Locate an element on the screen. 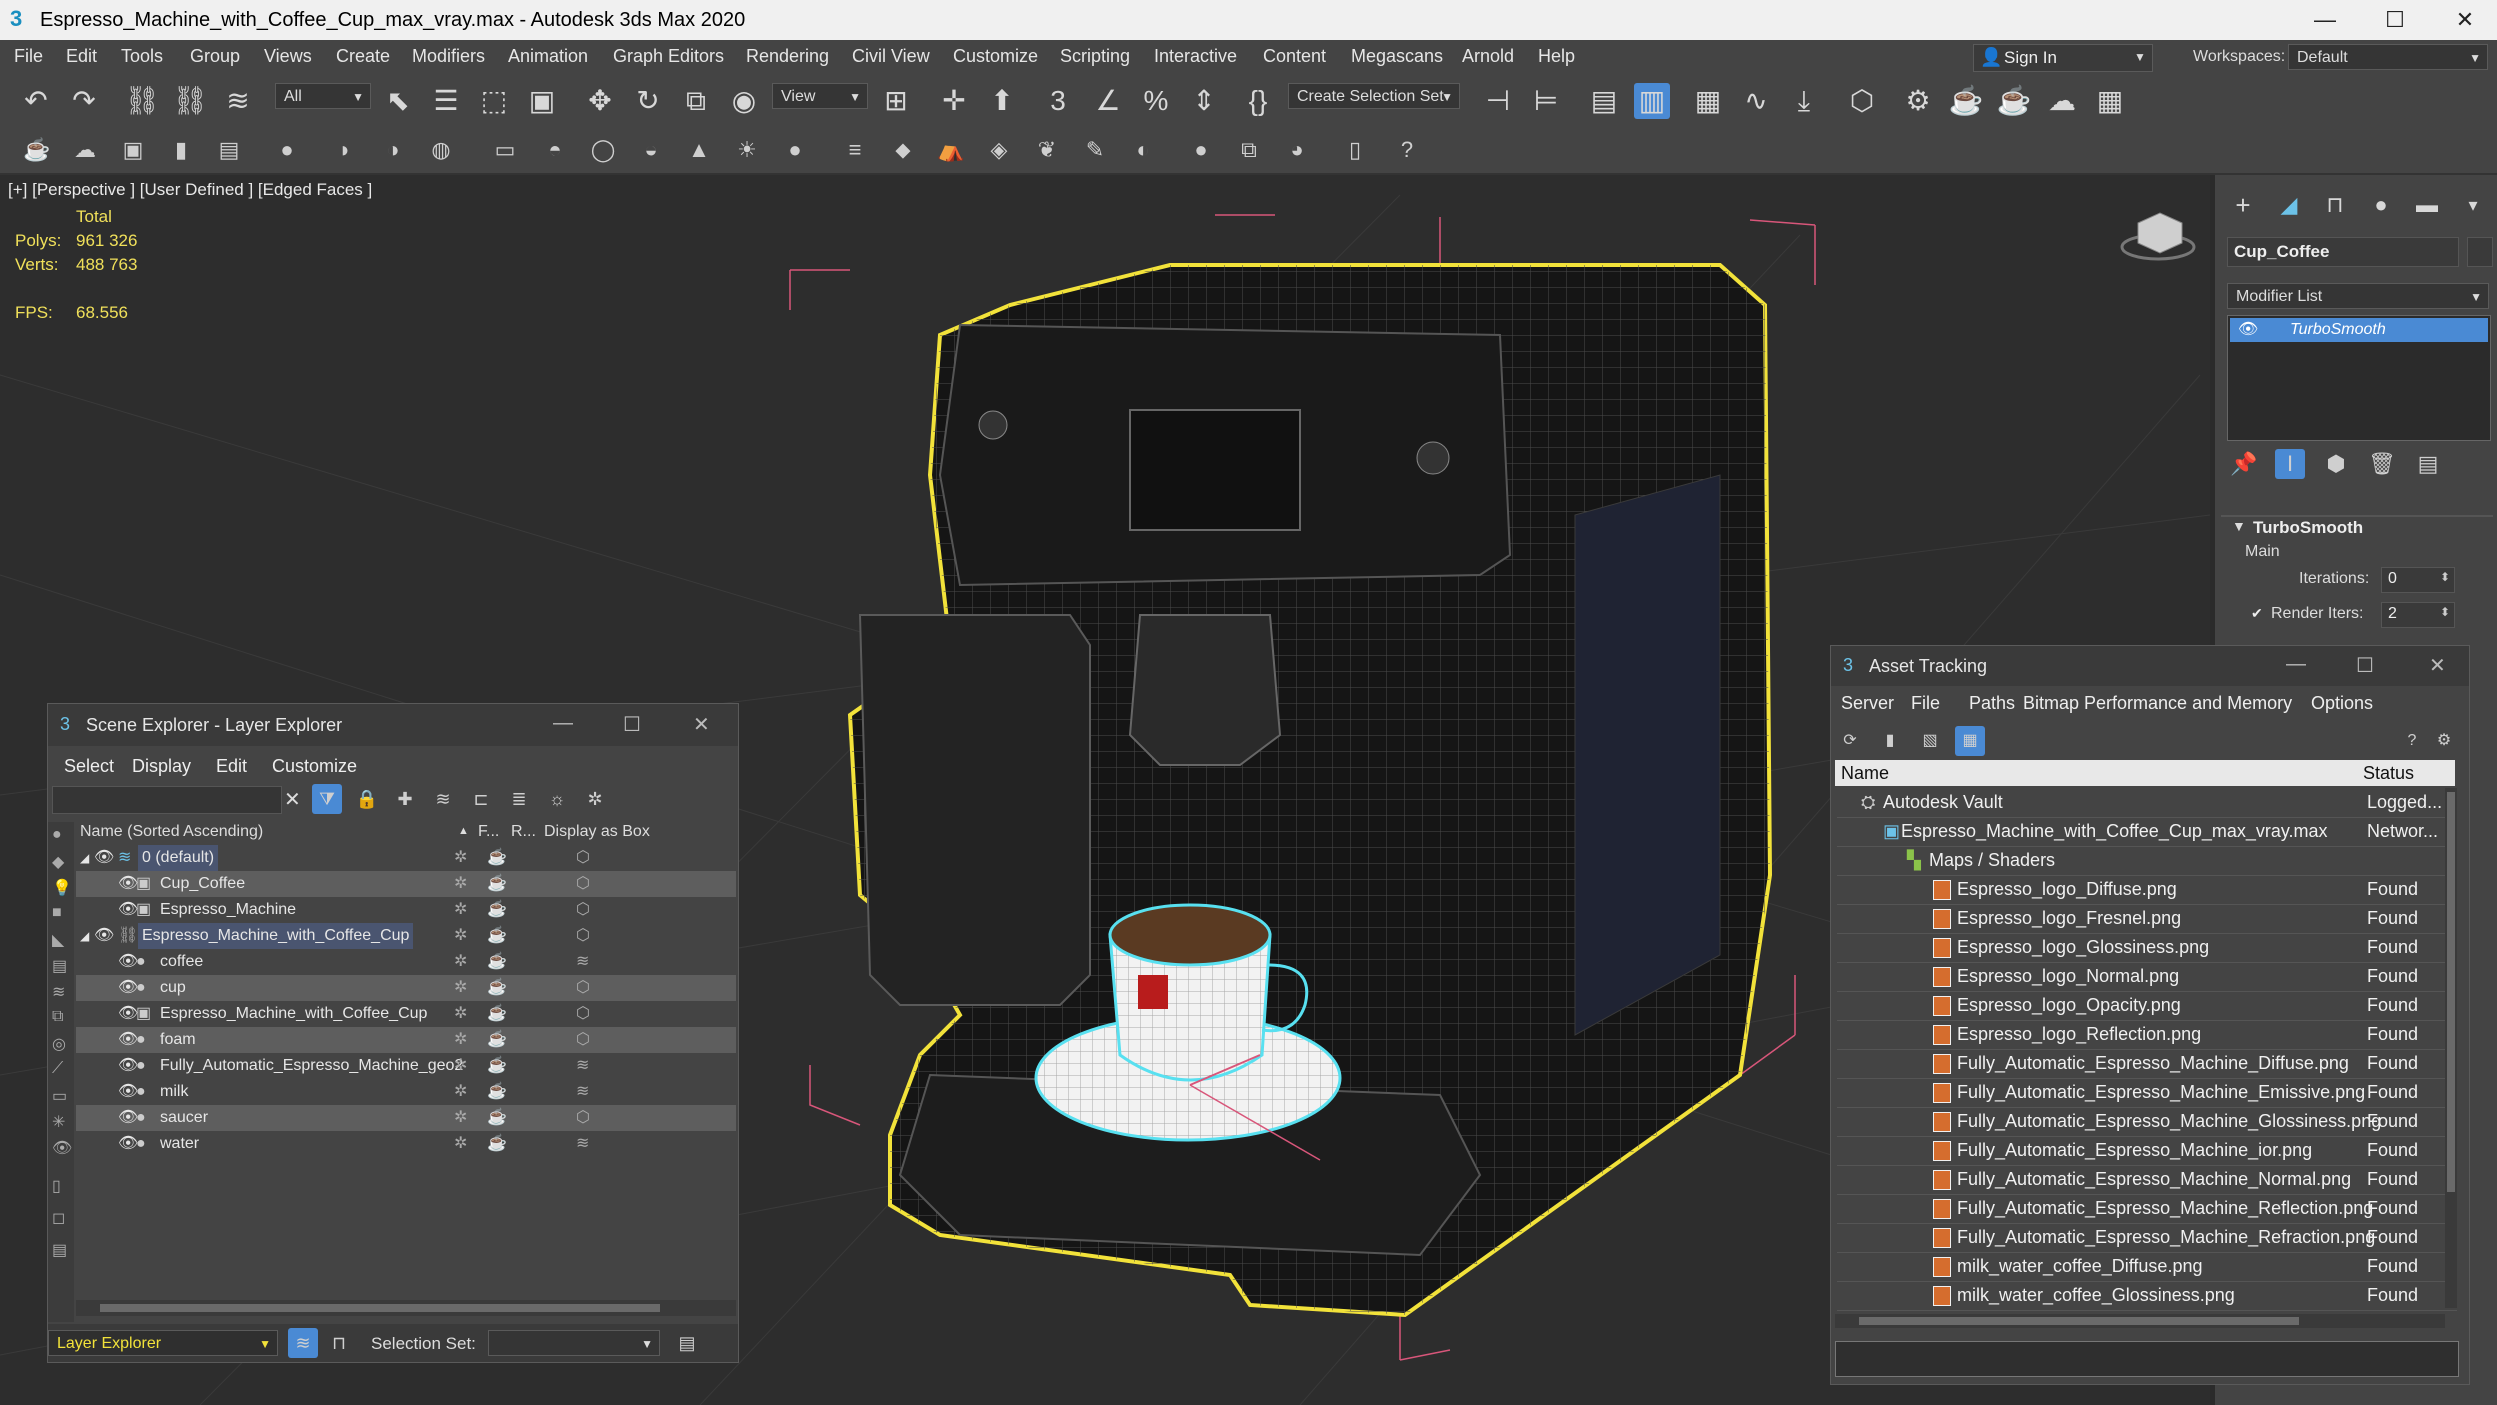 The width and height of the screenshot is (2497, 1405). collapse-arrow-icon: ◢ is located at coordinates (84, 936).